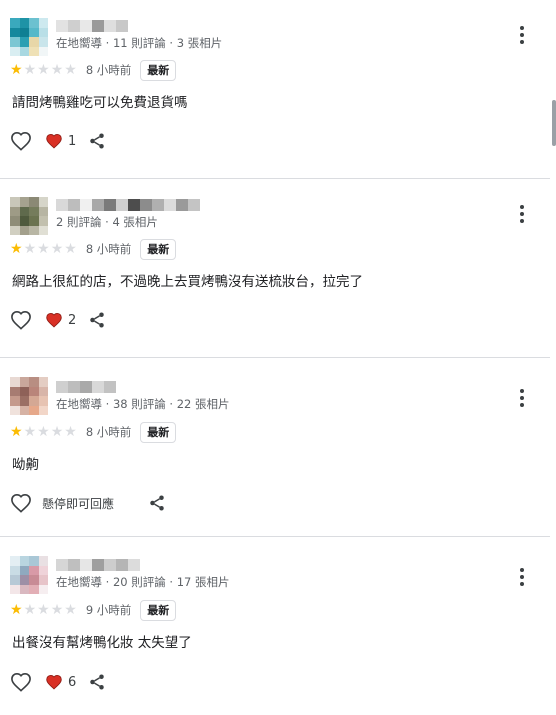  I want to click on review-actions: 6, so click(58, 682).